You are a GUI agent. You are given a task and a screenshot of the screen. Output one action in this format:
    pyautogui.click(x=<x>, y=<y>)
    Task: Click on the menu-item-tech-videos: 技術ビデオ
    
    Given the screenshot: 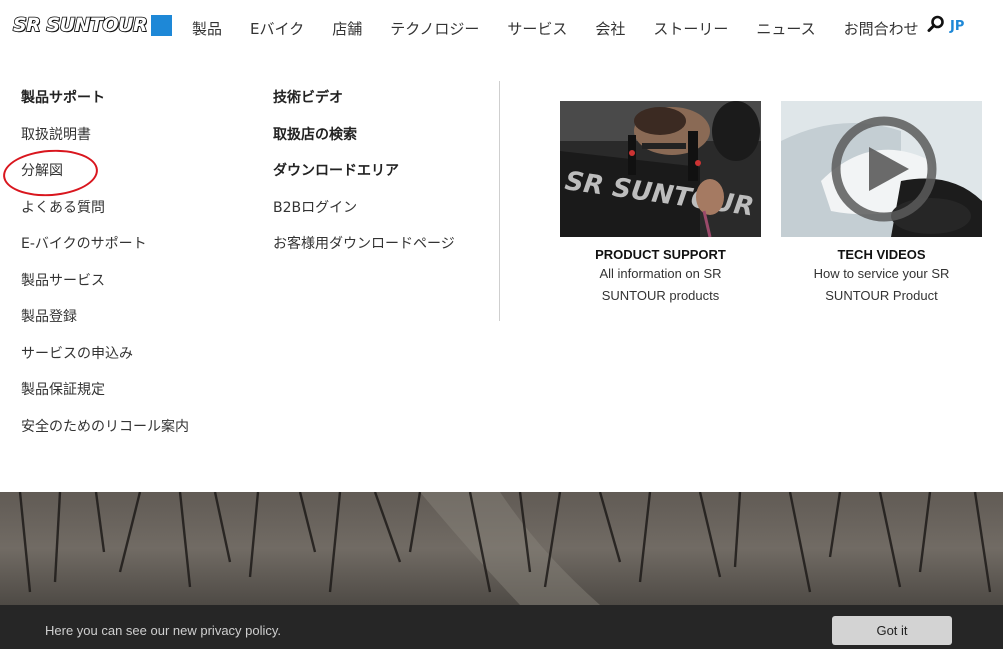 What is the action you would take?
    pyautogui.click(x=364, y=108)
    